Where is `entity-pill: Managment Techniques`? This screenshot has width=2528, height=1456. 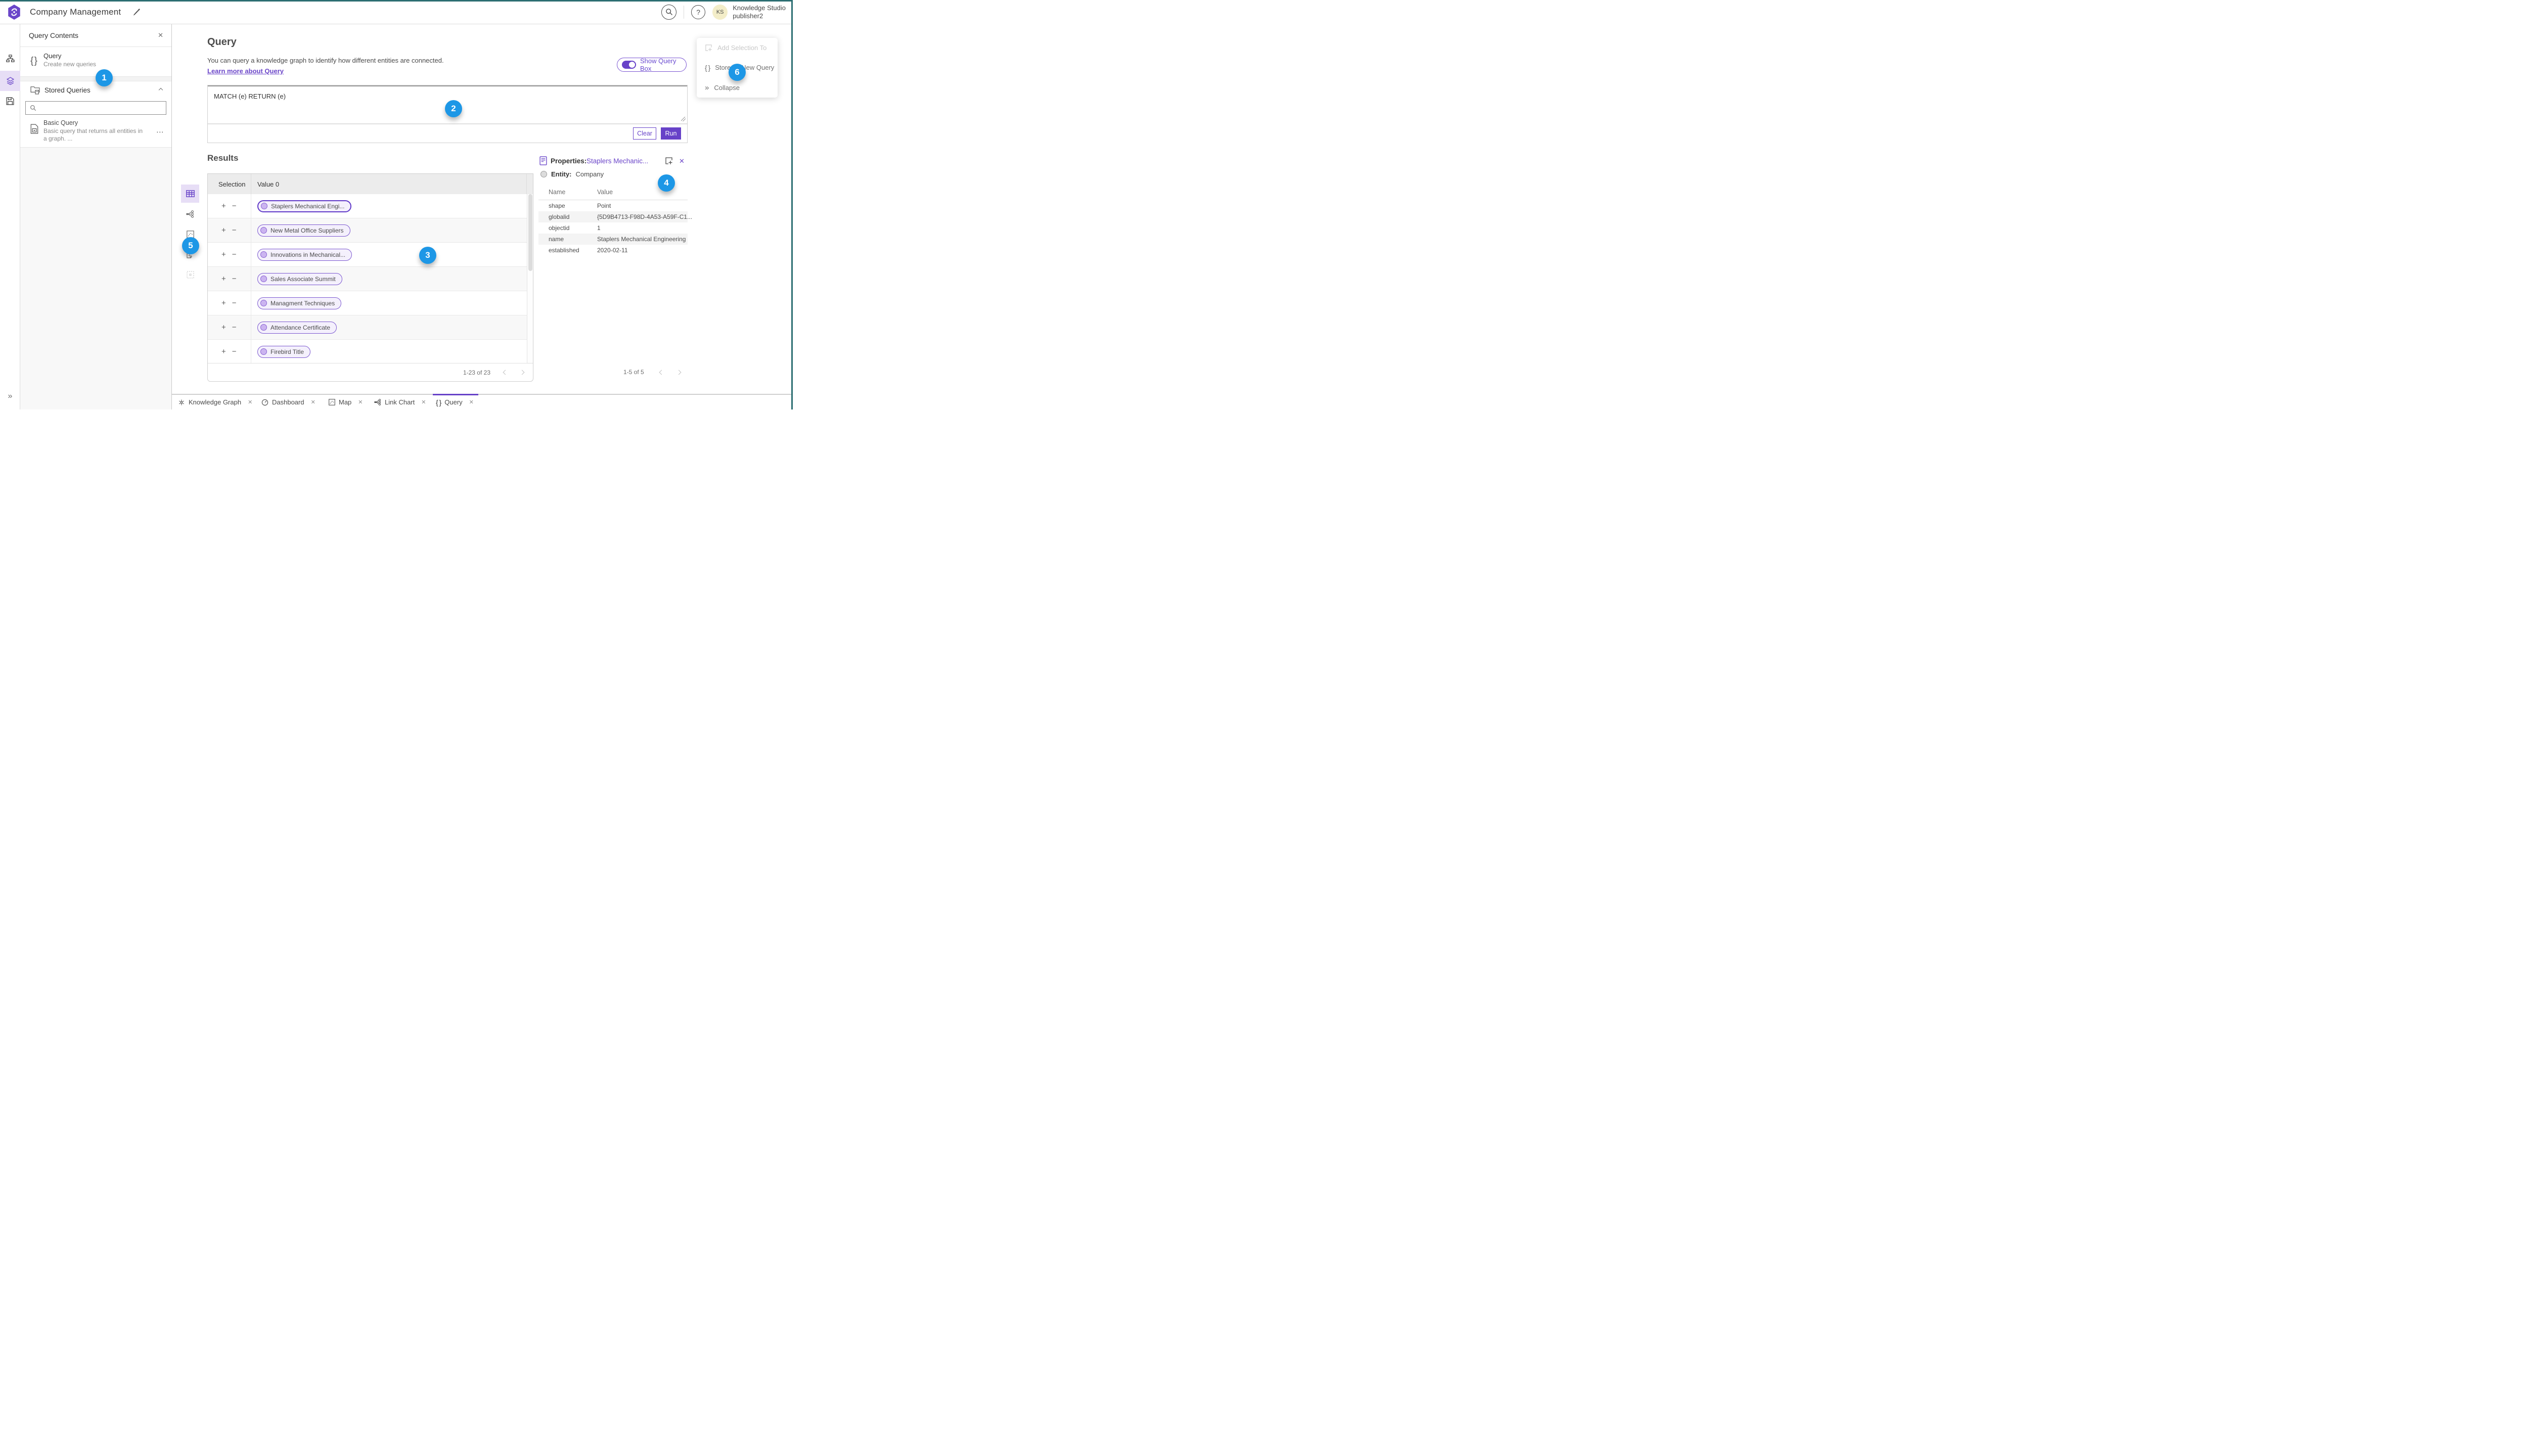 entity-pill: Managment Techniques is located at coordinates (300, 303).